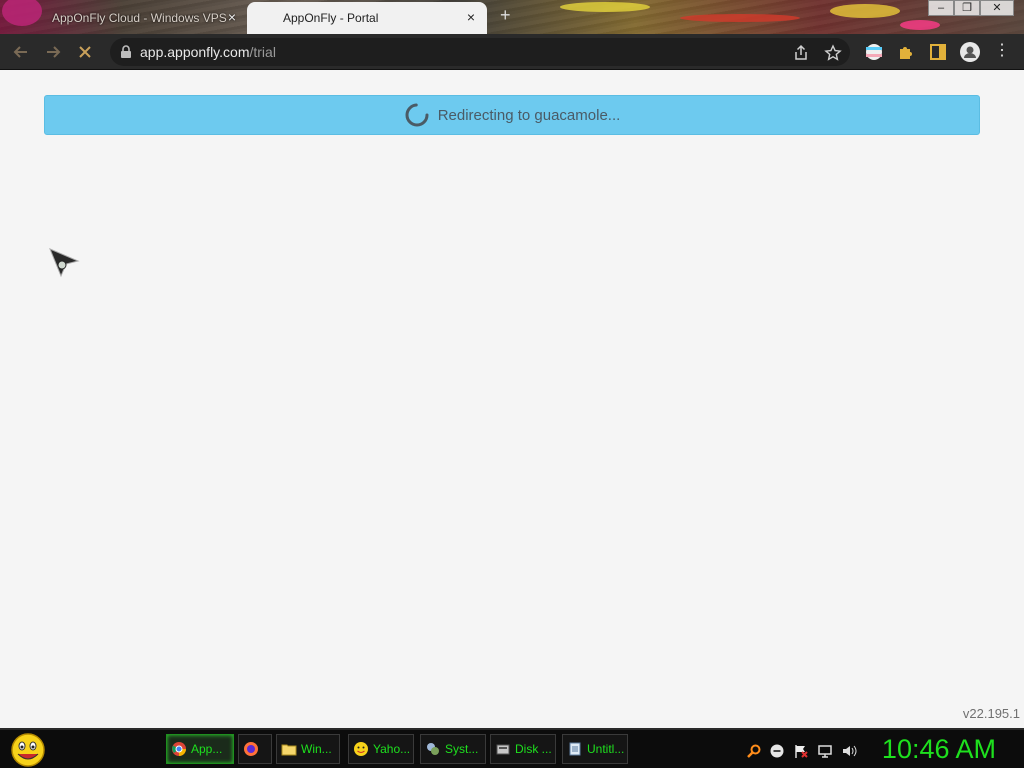 This screenshot has height=768, width=1024. What do you see at coordinates (417, 115) in the screenshot?
I see `loading-spinner-icon` at bounding box center [417, 115].